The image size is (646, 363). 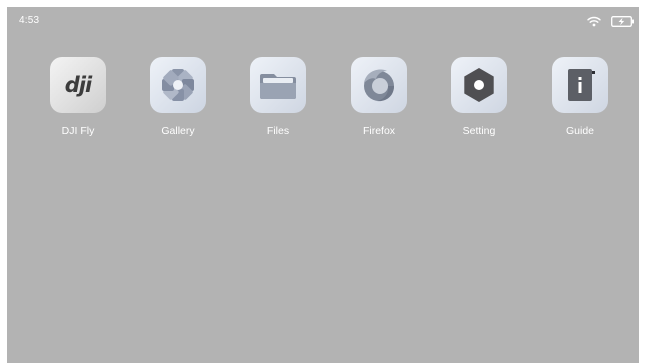 I want to click on folder-icon, so click(x=278, y=85).